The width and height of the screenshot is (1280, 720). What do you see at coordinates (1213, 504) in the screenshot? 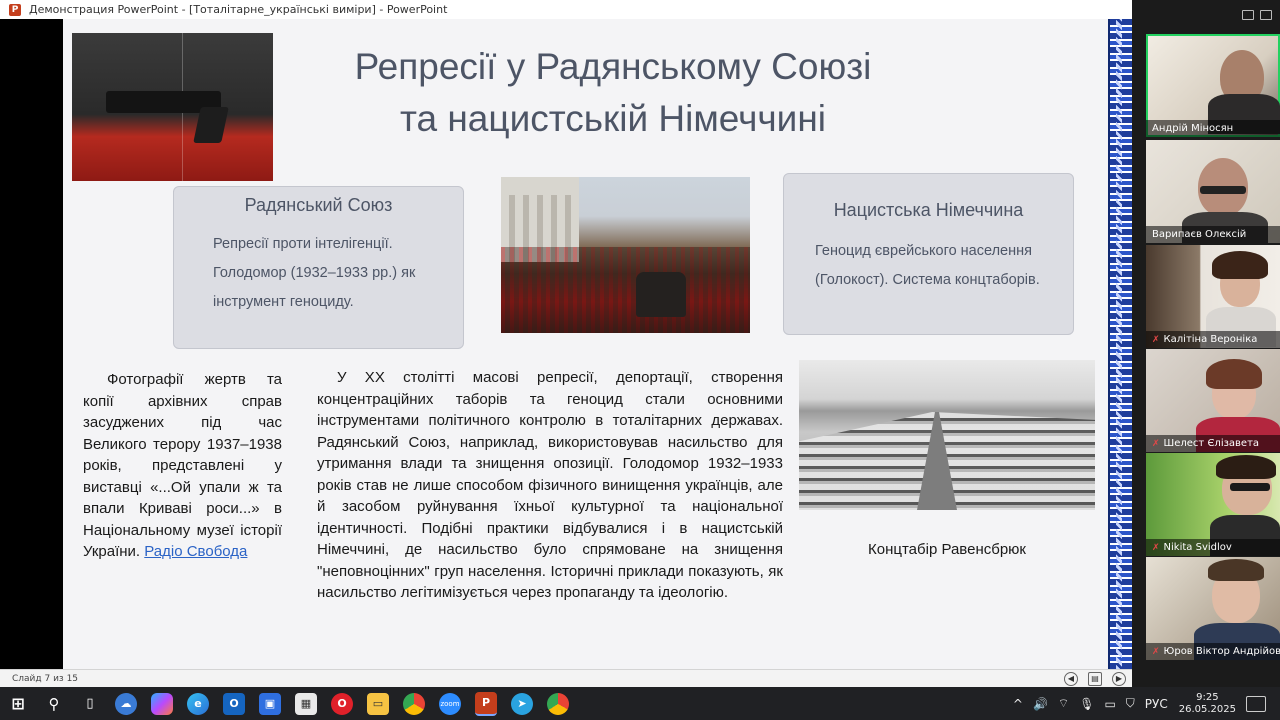
I see `participant-tile: ✗ Nikita Svidlov` at bounding box center [1213, 504].